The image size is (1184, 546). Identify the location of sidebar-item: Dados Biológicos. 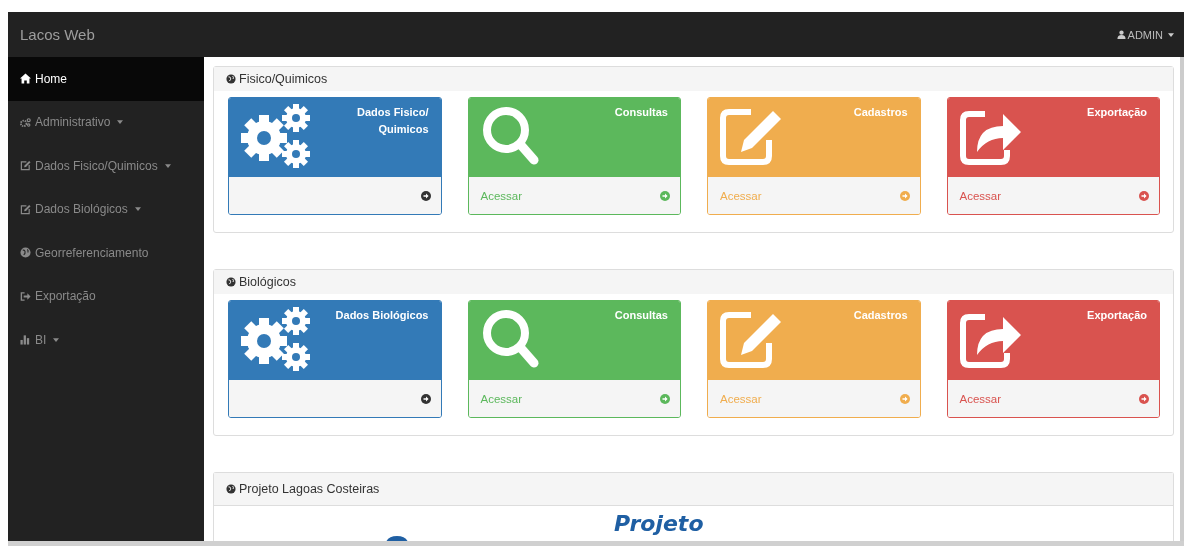
(106, 209).